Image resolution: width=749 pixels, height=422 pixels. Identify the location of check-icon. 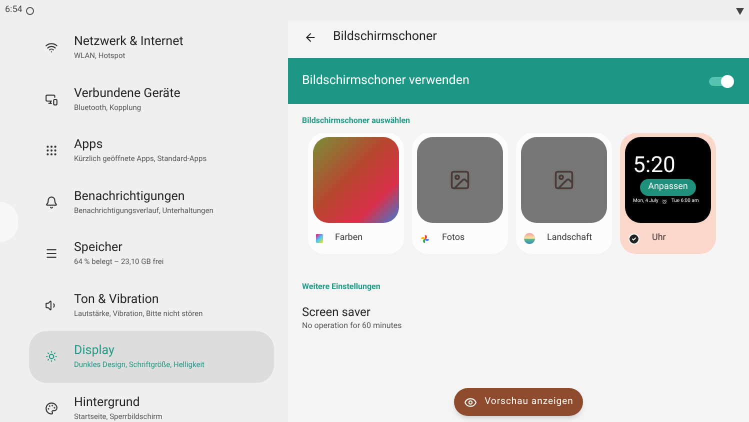
(634, 238).